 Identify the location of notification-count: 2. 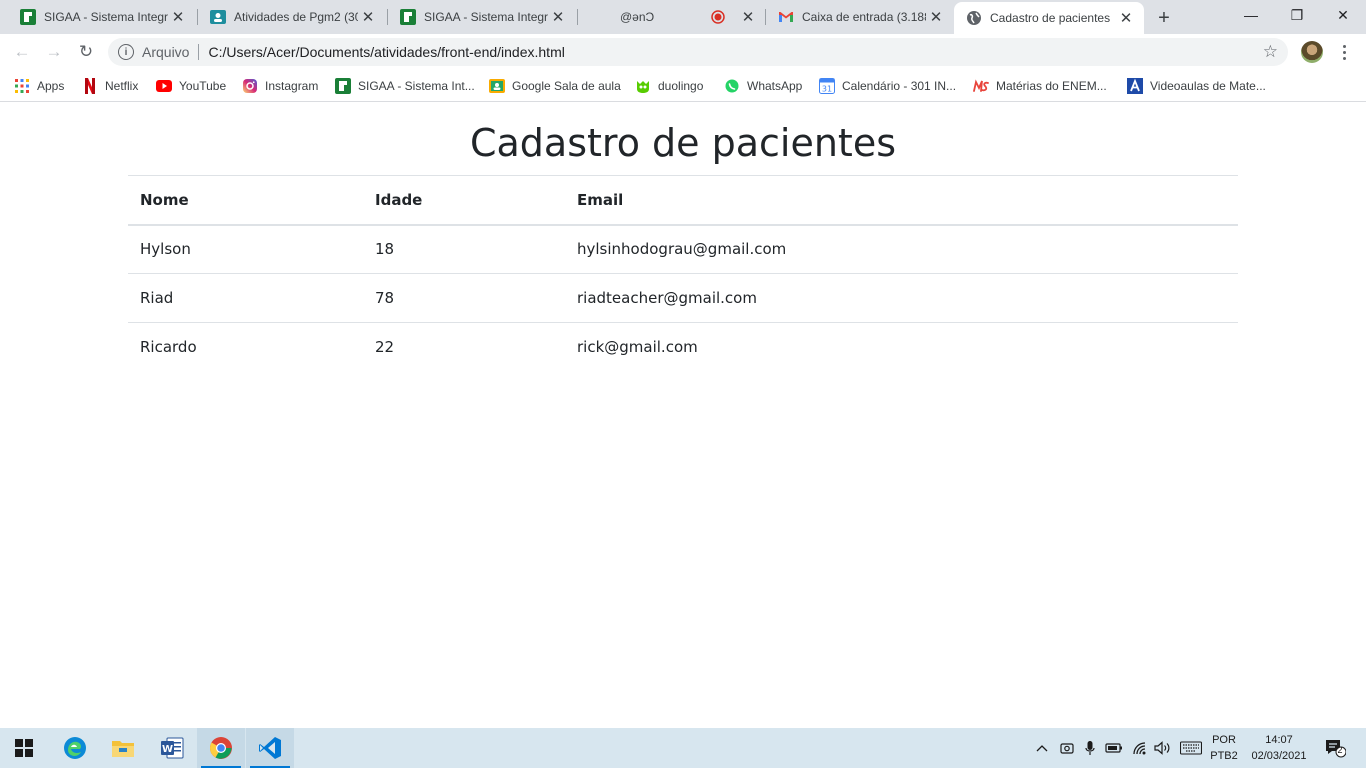
(1340, 750).